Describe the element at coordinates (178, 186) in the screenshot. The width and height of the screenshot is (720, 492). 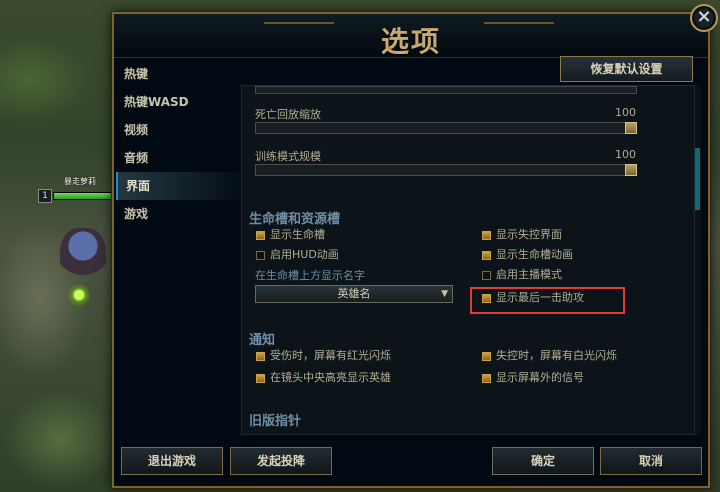
I see `nav-item-interface: 界面` at that location.